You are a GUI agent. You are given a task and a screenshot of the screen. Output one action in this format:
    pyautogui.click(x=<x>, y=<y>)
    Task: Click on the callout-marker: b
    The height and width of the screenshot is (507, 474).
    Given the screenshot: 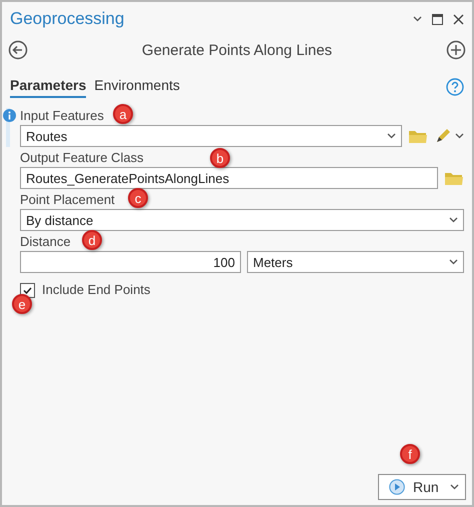 What is the action you would take?
    pyautogui.click(x=220, y=158)
    